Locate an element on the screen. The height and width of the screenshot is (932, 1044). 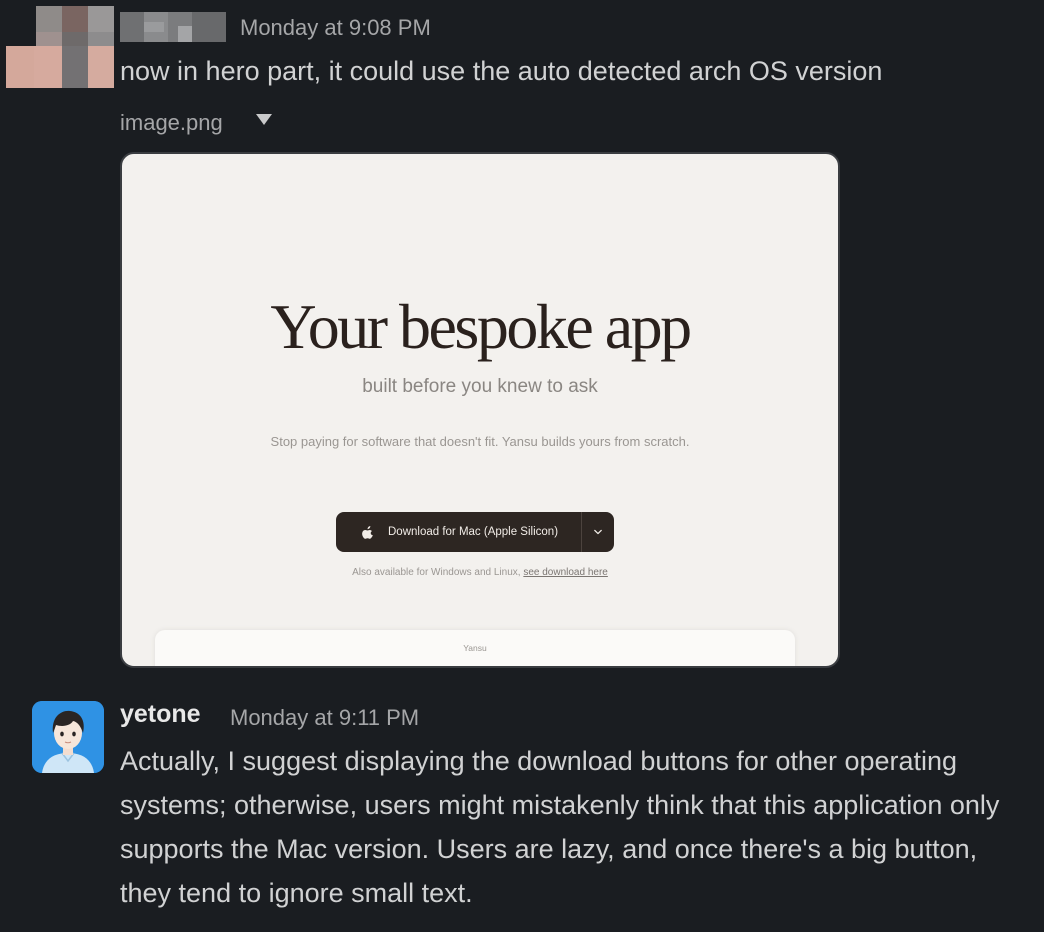
blurred-username is located at coordinates (173, 27).